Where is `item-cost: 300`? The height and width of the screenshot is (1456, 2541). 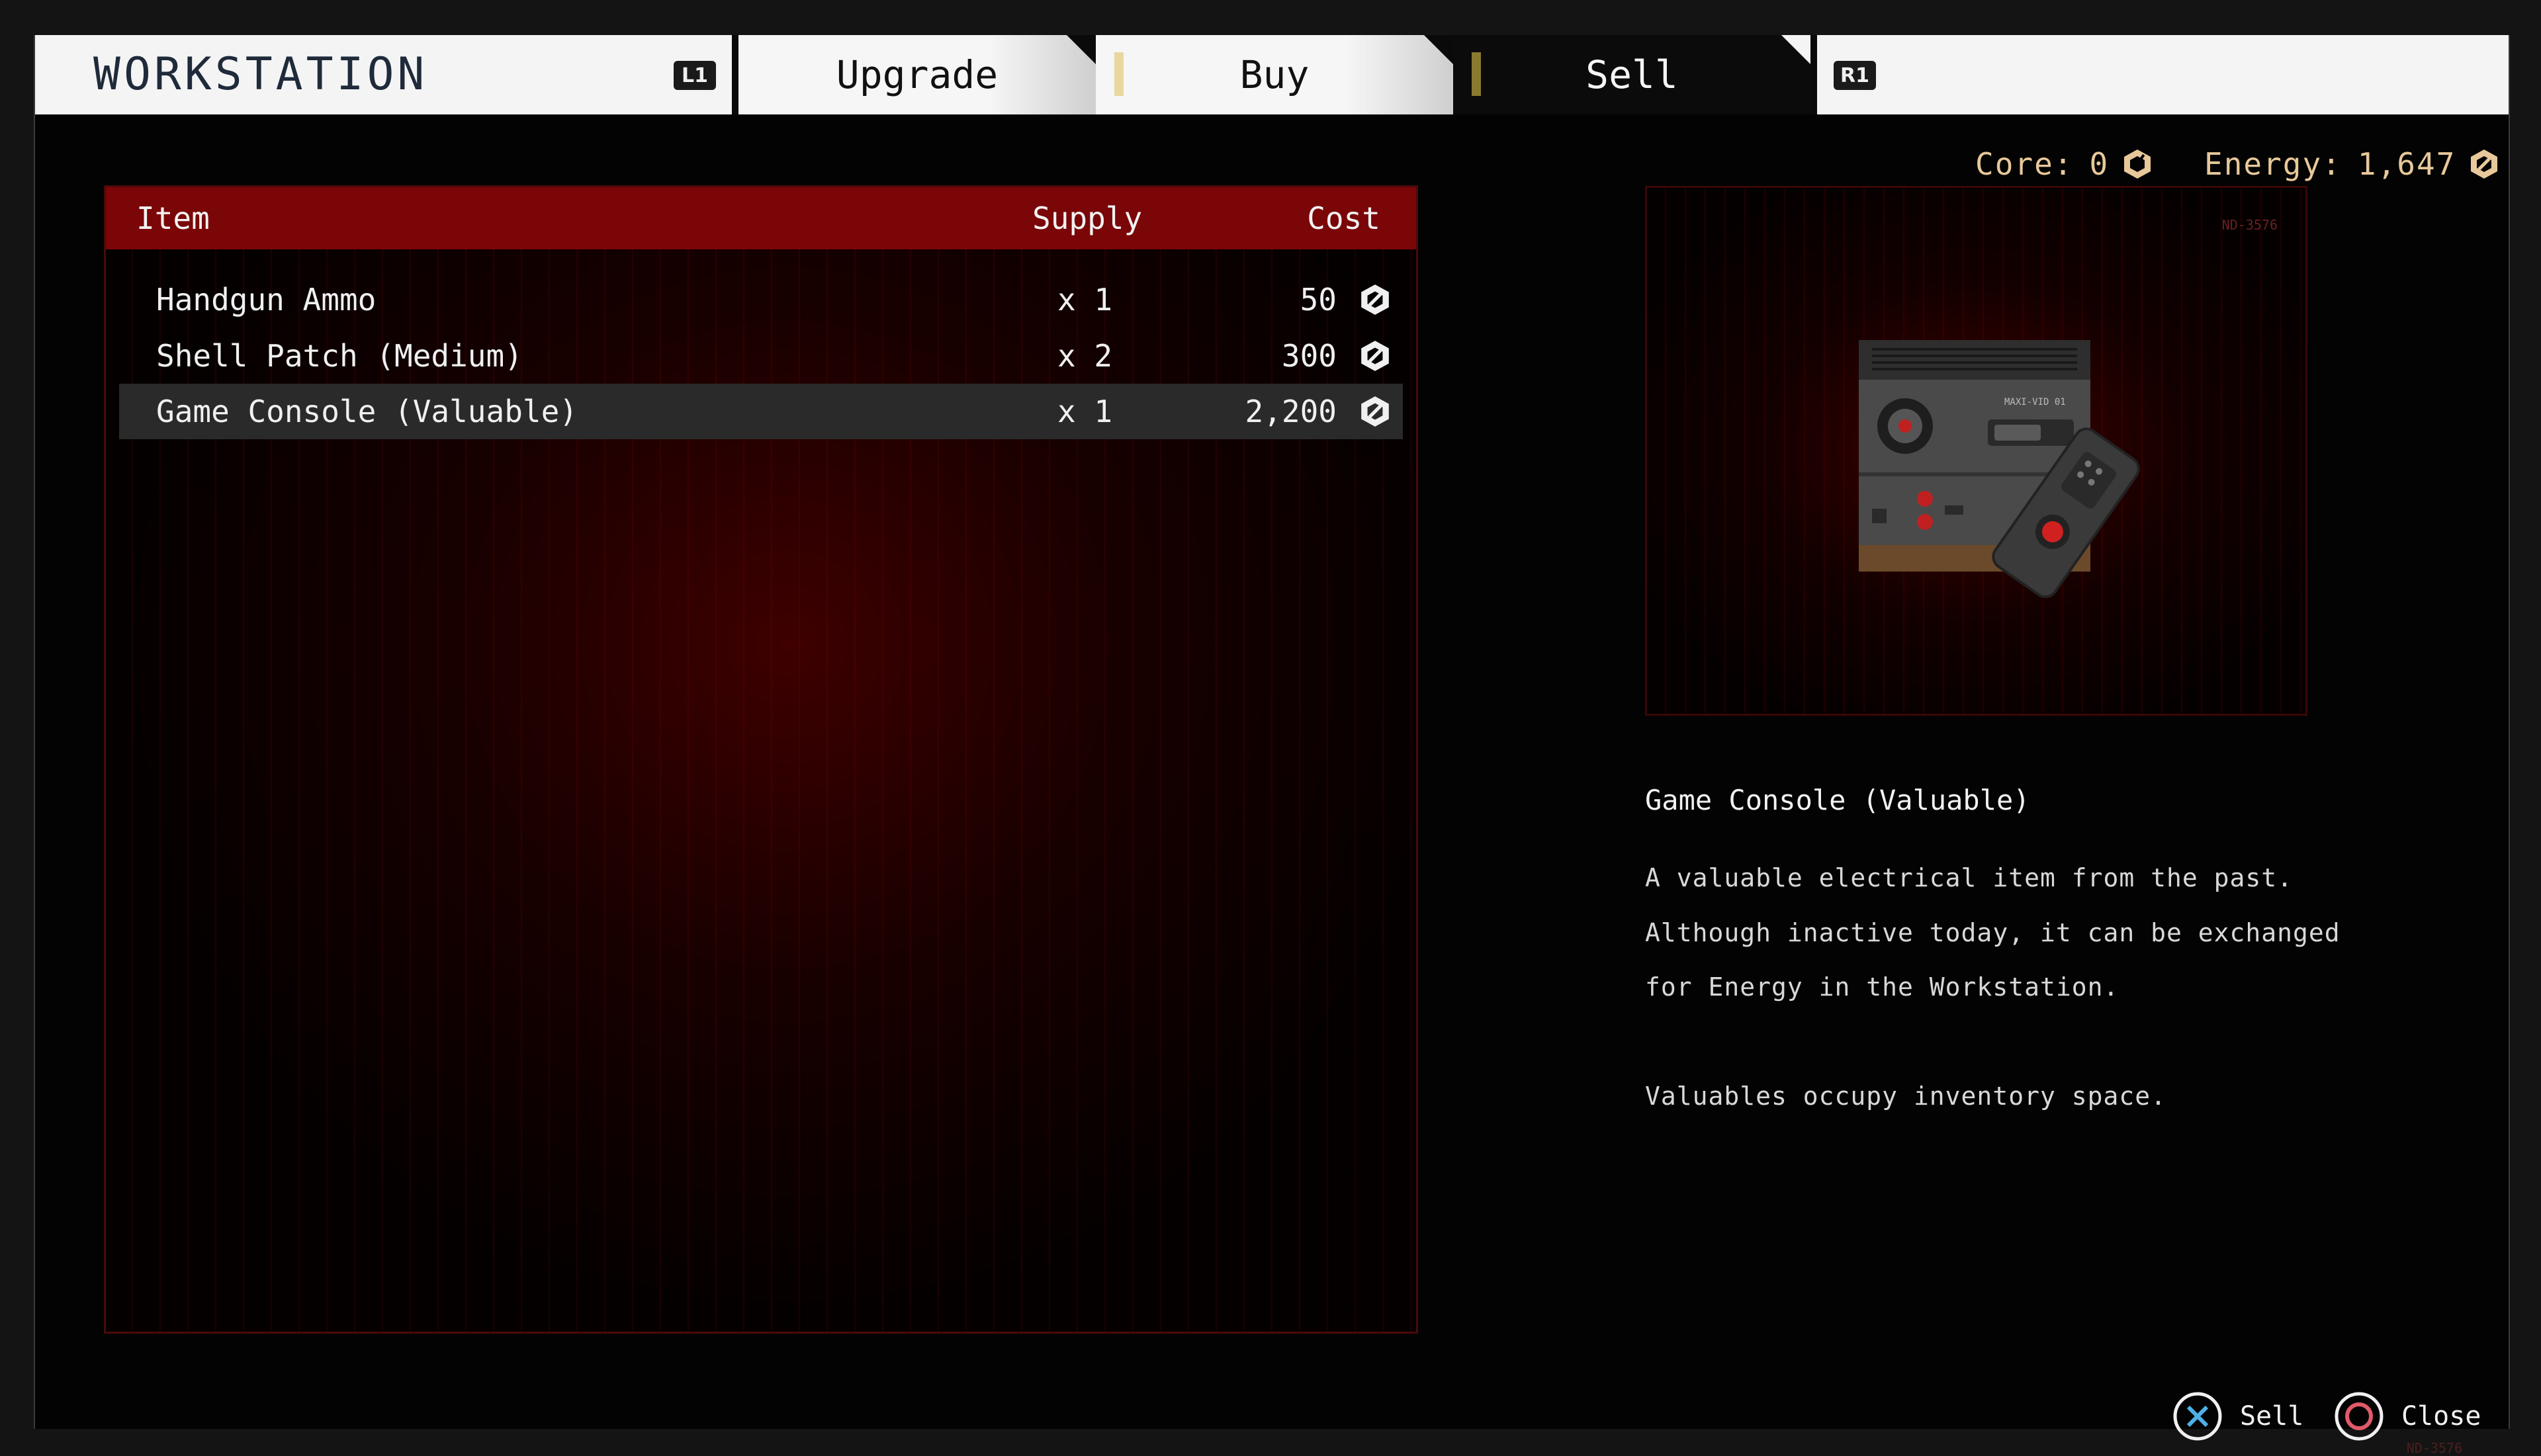 item-cost: 300 is located at coordinates (1309, 356).